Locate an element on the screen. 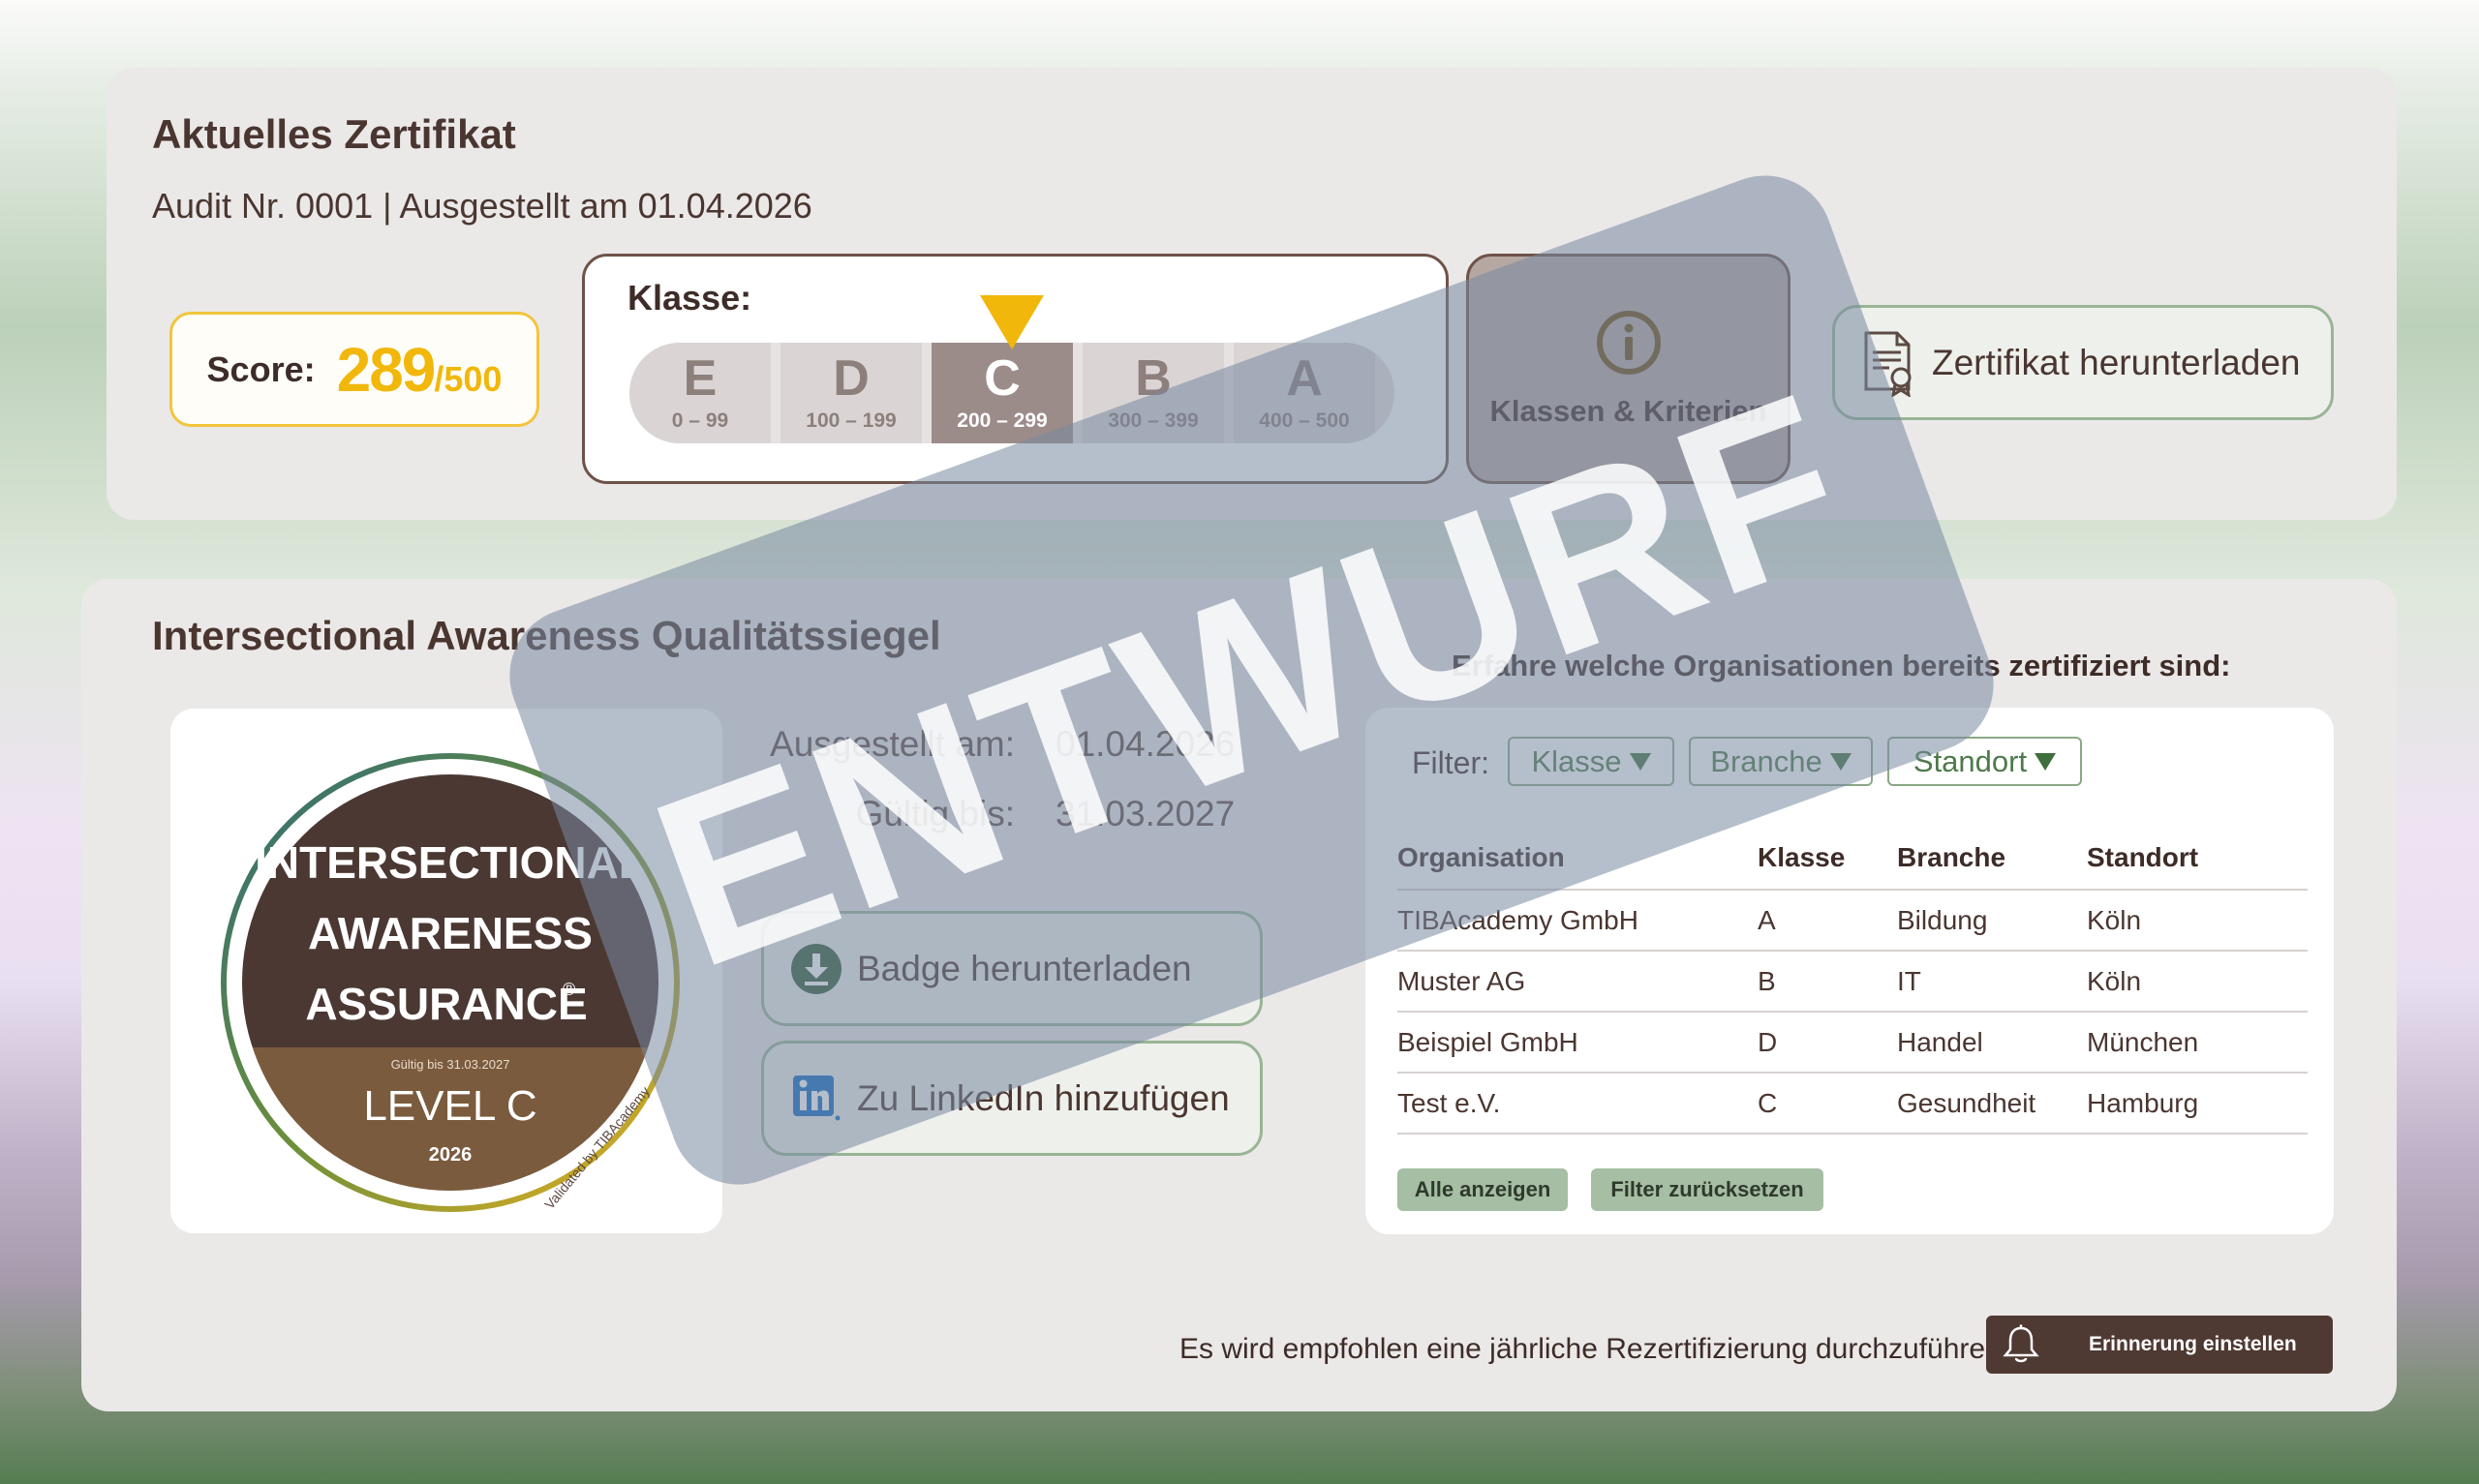 This screenshot has height=1484, width=2479. filter-class-dropdown: Klasse is located at coordinates (1591, 761).